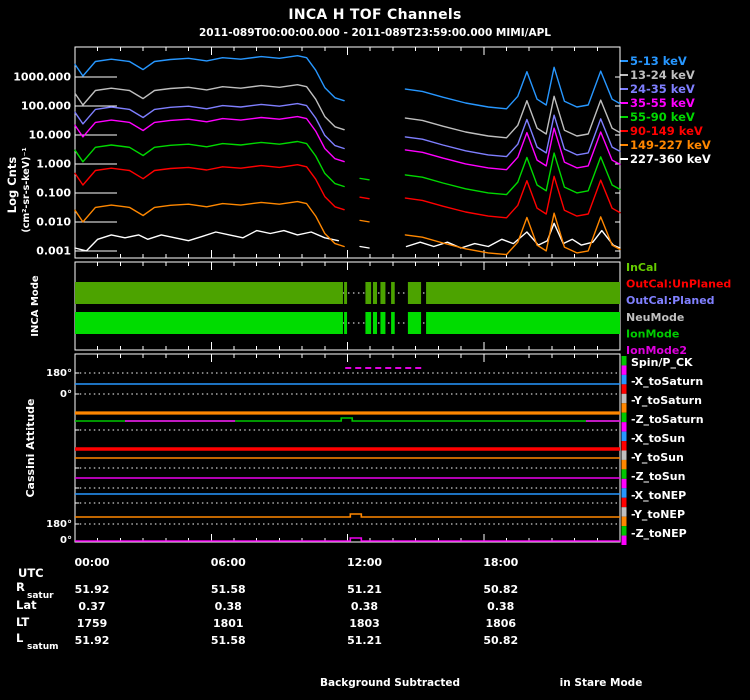 The image size is (750, 700). What do you see at coordinates (641, 267) in the screenshot?
I see `mode-legend-label: InCal` at bounding box center [641, 267].